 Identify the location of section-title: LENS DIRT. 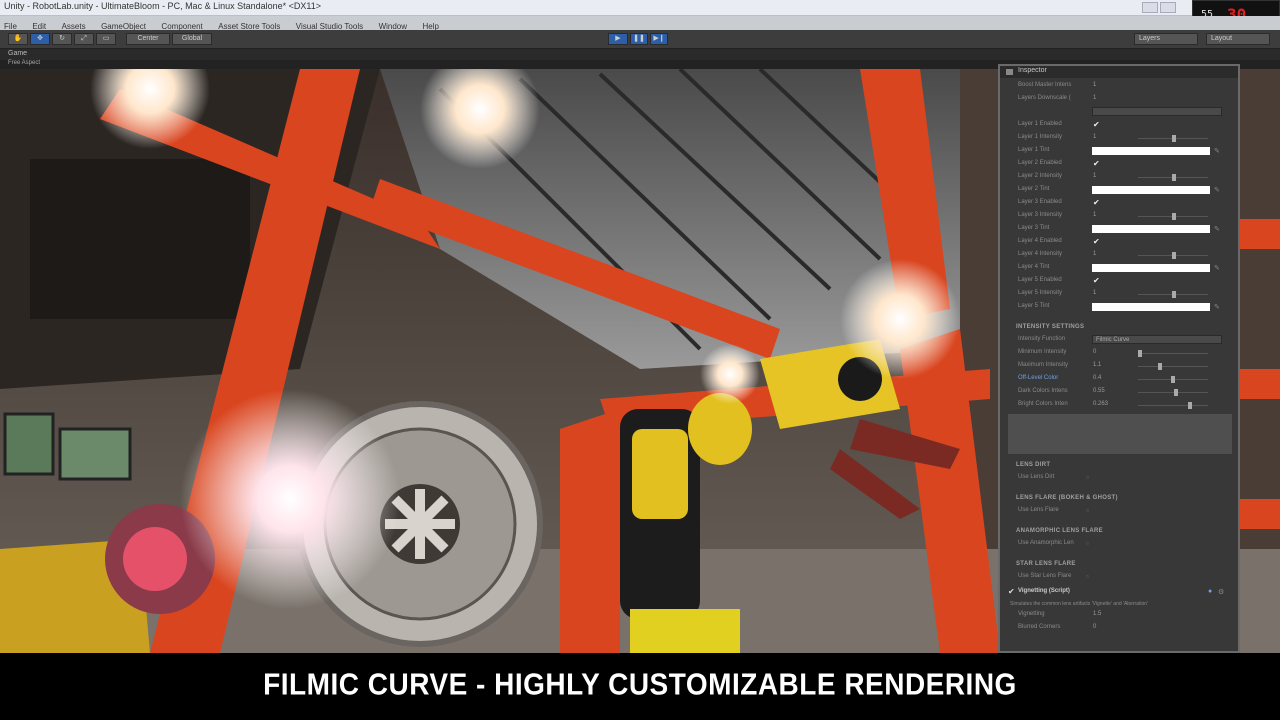
(1033, 465).